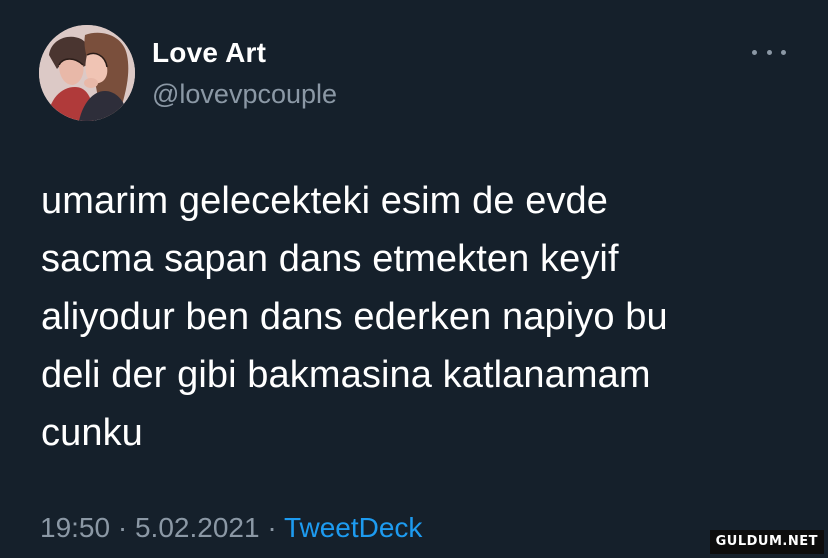 This screenshot has height=558, width=828. I want to click on user-handle: @lovevpcouple, so click(244, 94).